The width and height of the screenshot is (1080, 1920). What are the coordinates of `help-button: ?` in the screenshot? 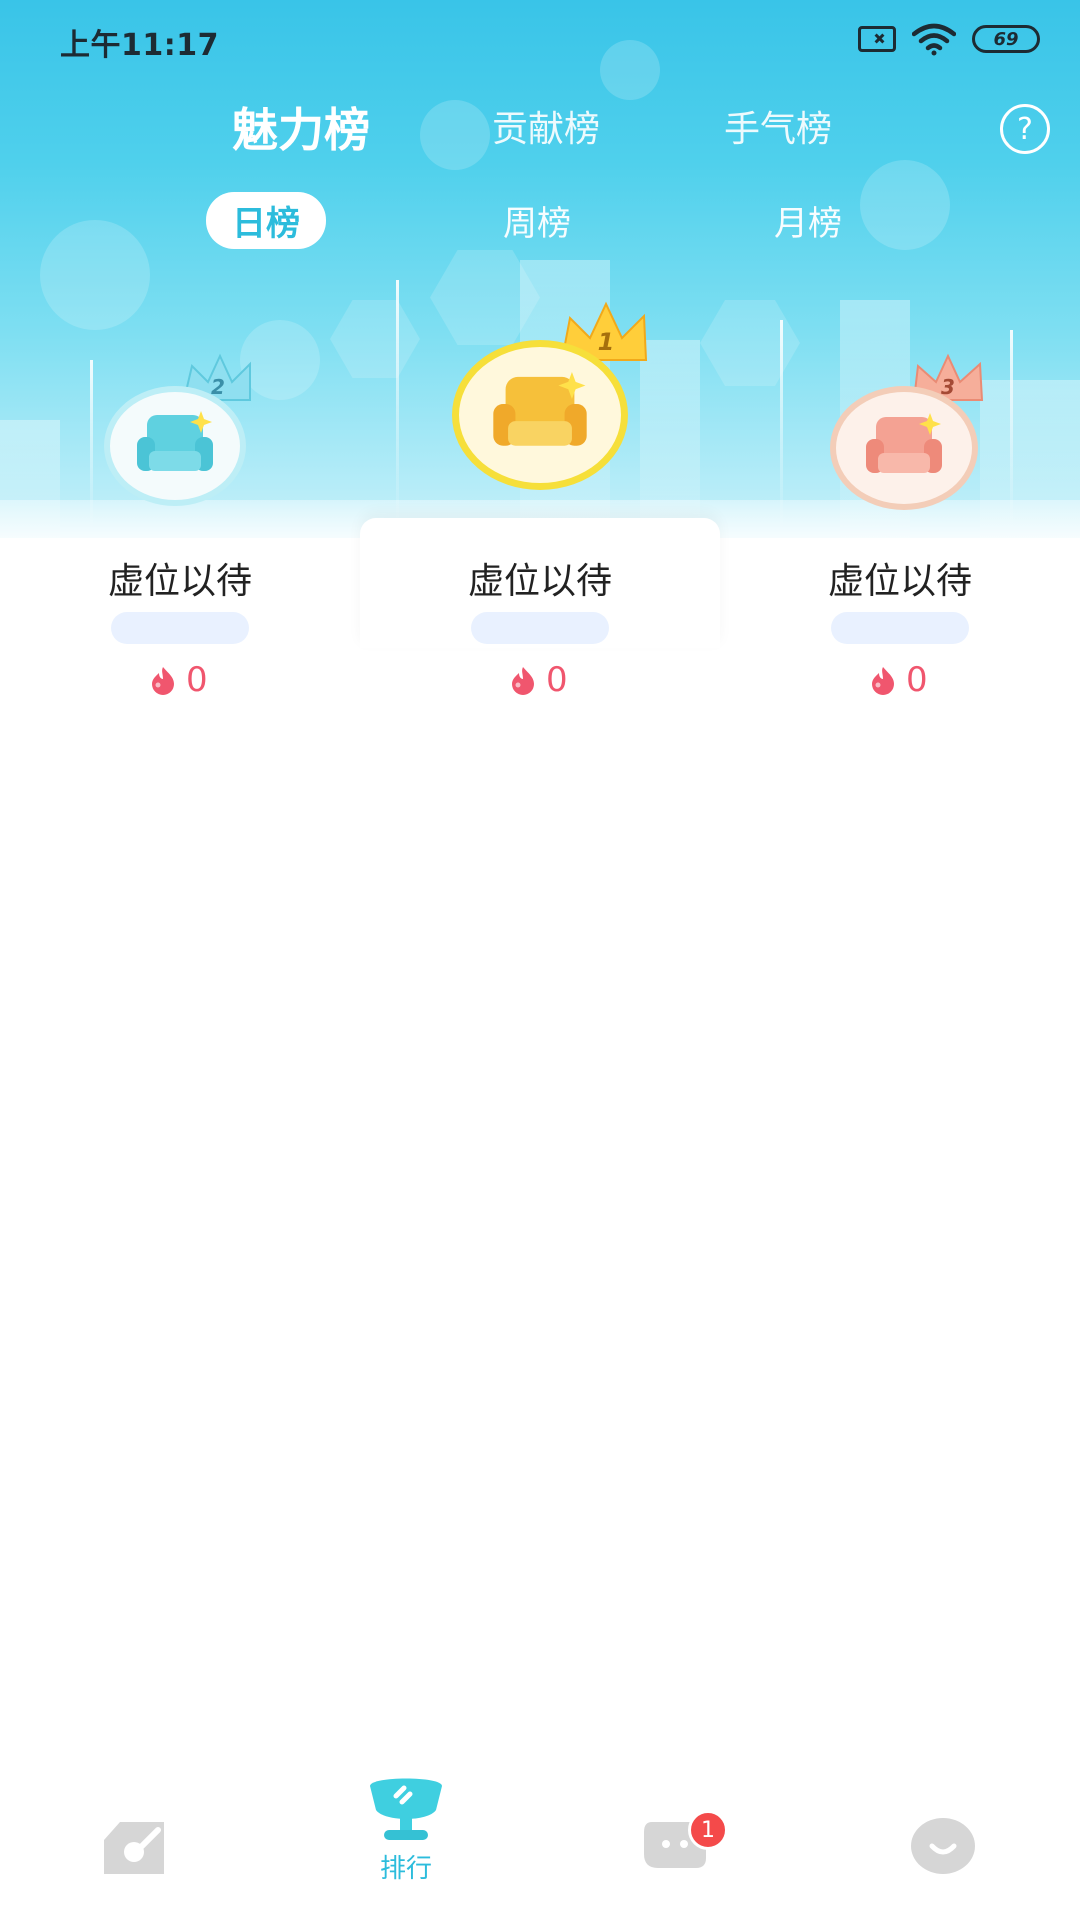 It's located at (1025, 129).